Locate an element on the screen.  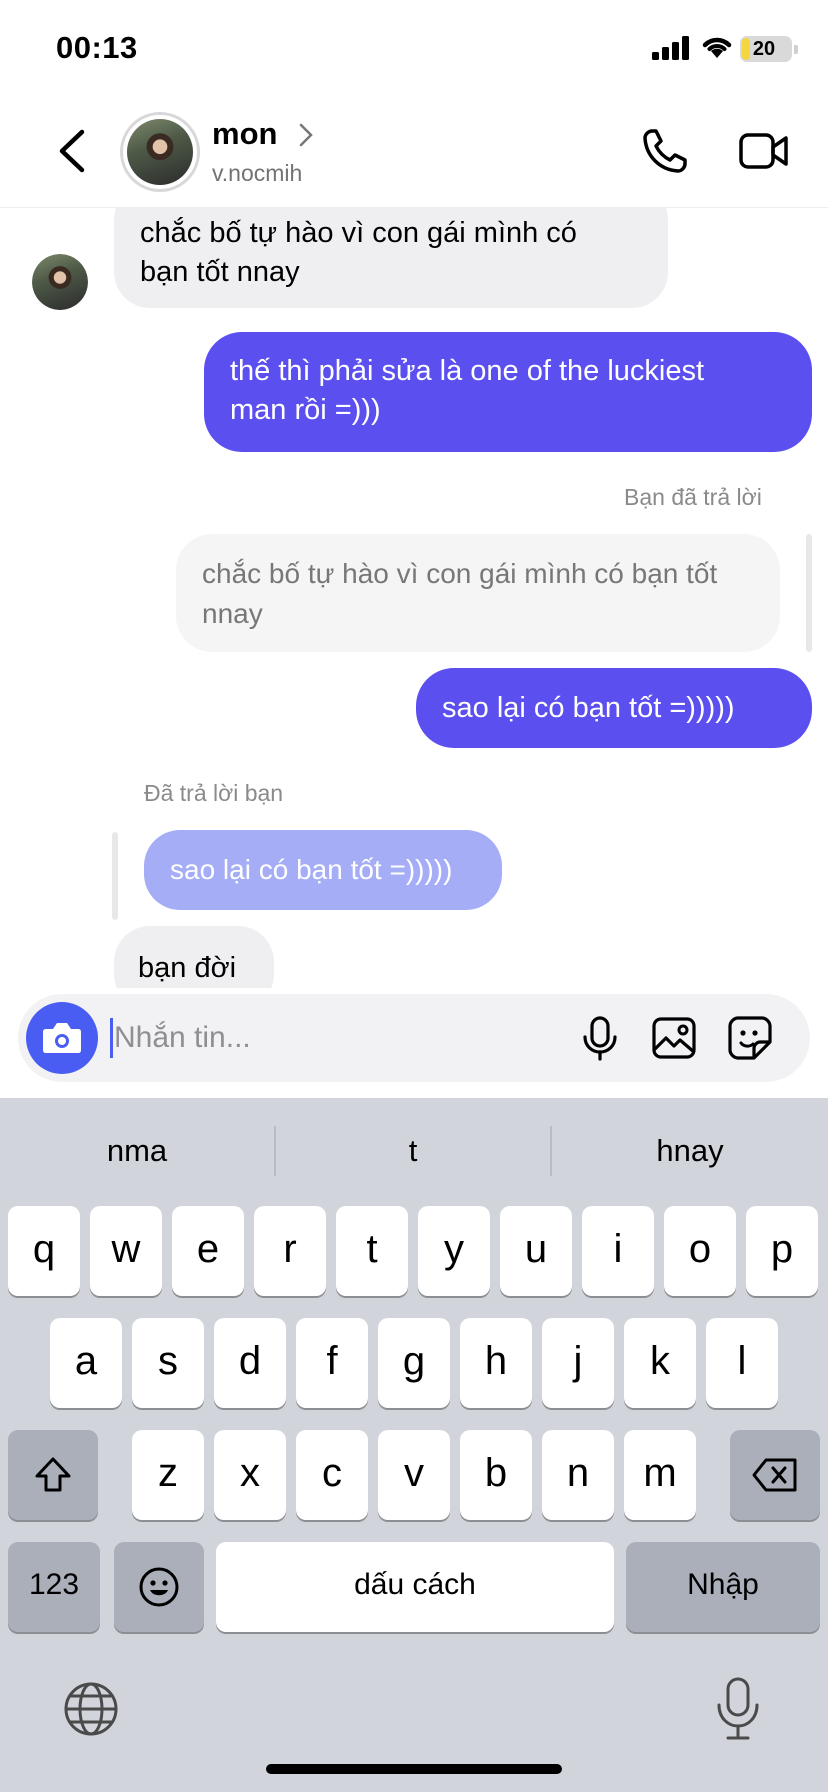
key-o: o is located at coordinates (700, 1251).